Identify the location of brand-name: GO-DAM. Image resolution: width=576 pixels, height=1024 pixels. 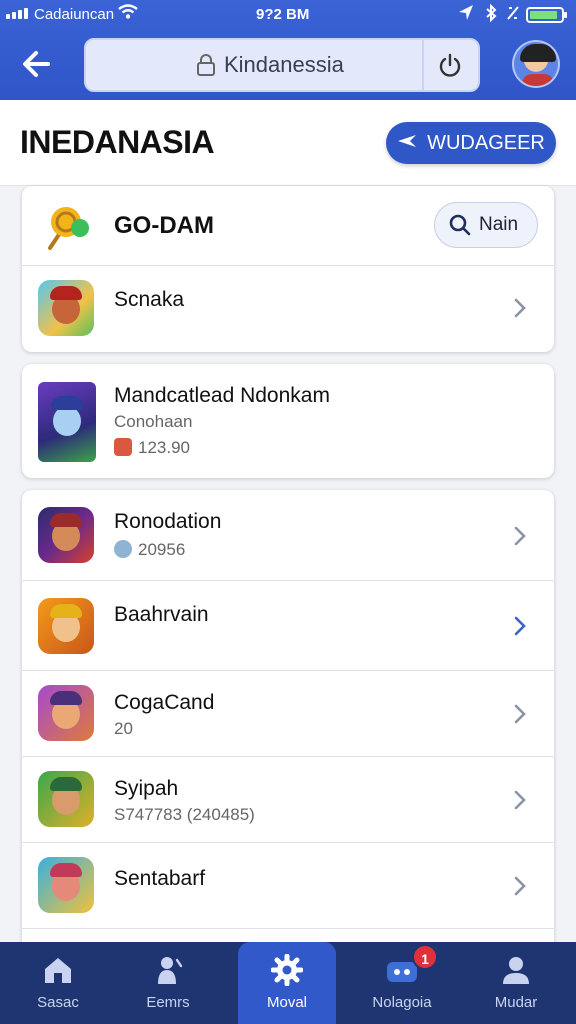
(164, 225).